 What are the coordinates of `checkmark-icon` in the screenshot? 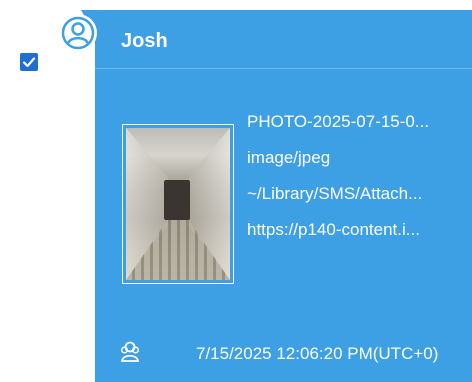 It's located at (29, 62).